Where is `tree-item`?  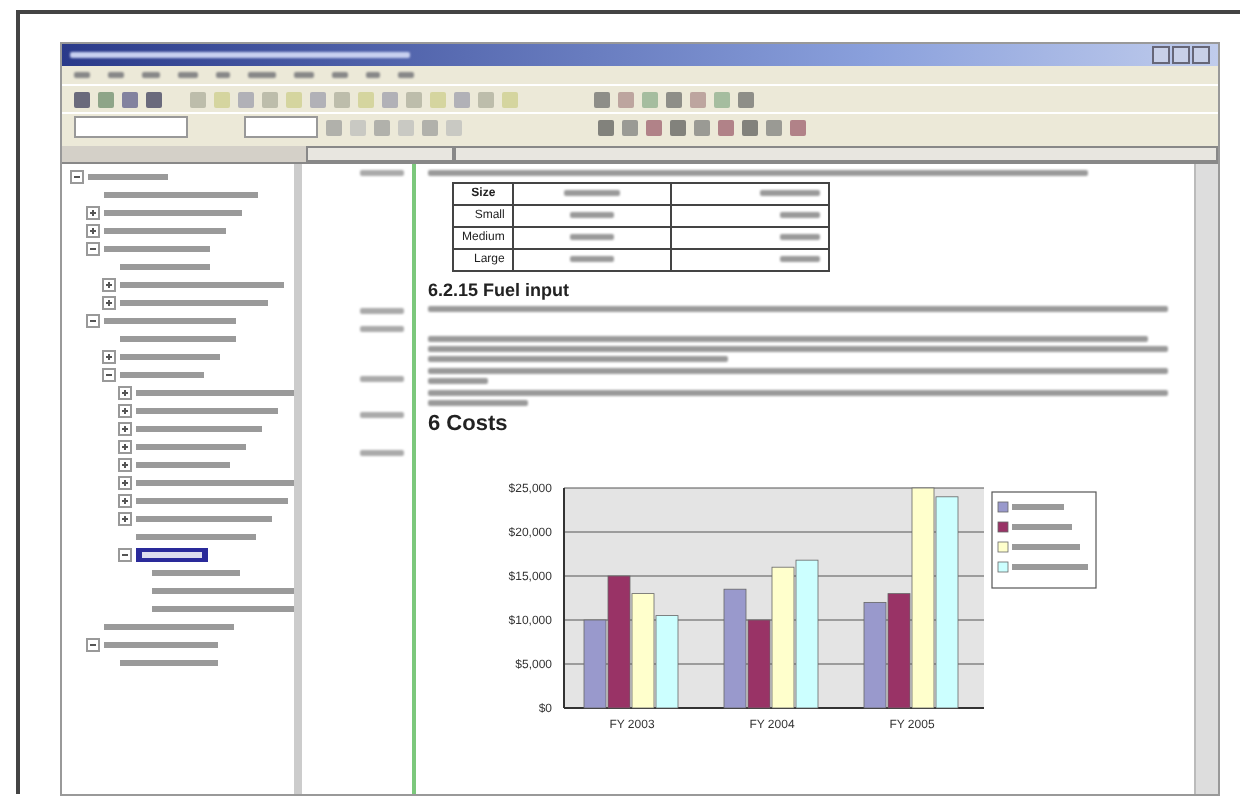
tree-item is located at coordinates (172, 555).